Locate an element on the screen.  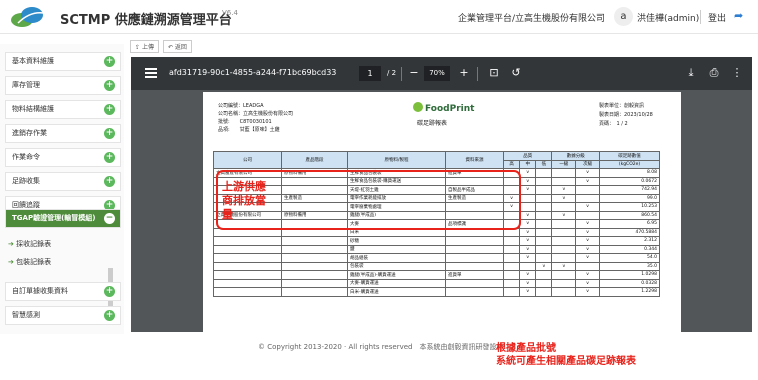
cell-material: 鹽 is located at coordinates (396, 249).